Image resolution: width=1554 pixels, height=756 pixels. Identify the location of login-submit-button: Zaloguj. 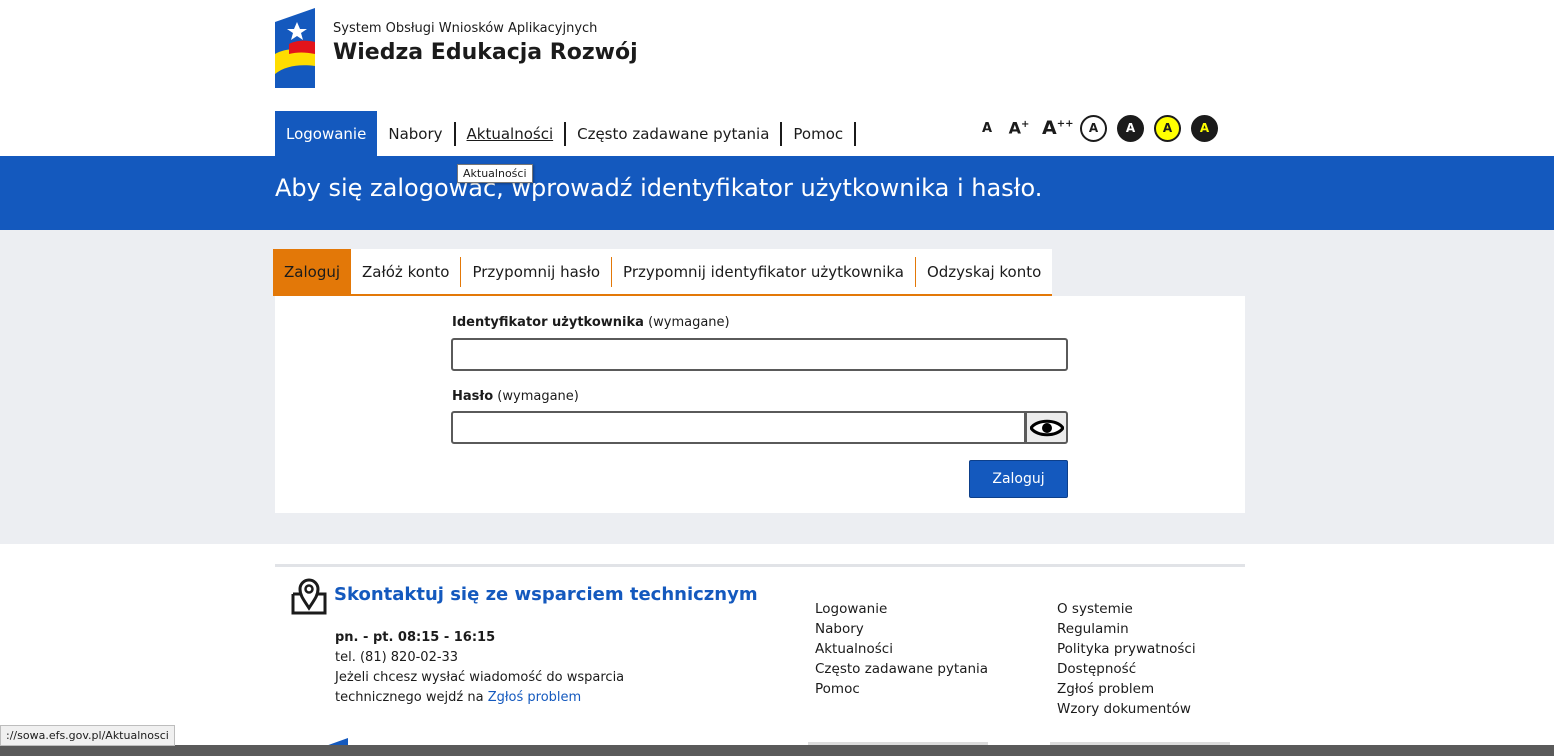
(1018, 479).